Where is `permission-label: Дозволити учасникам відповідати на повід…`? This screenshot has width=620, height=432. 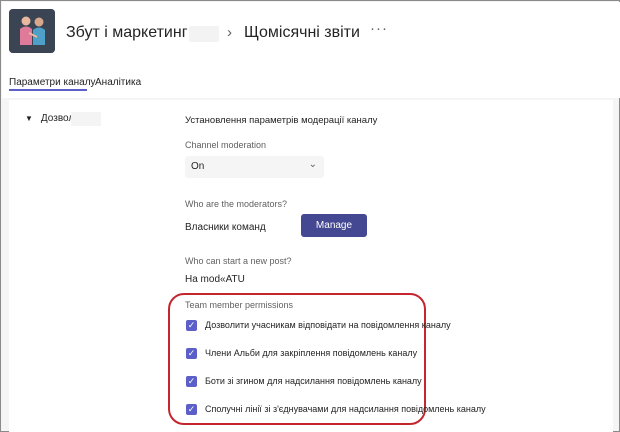
permission-label: Дозволити учасникам відповідати на повід… is located at coordinates (328, 325).